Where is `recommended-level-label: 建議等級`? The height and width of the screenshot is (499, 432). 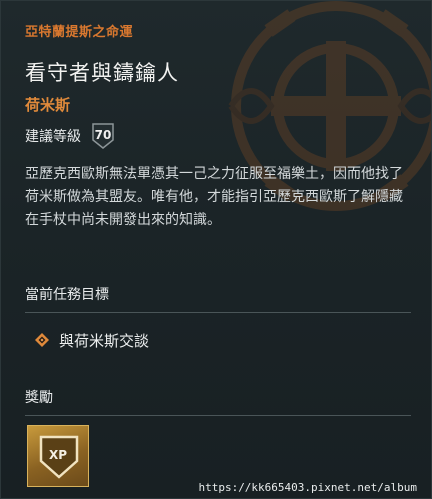 recommended-level-label: 建議等級 is located at coordinates (53, 137).